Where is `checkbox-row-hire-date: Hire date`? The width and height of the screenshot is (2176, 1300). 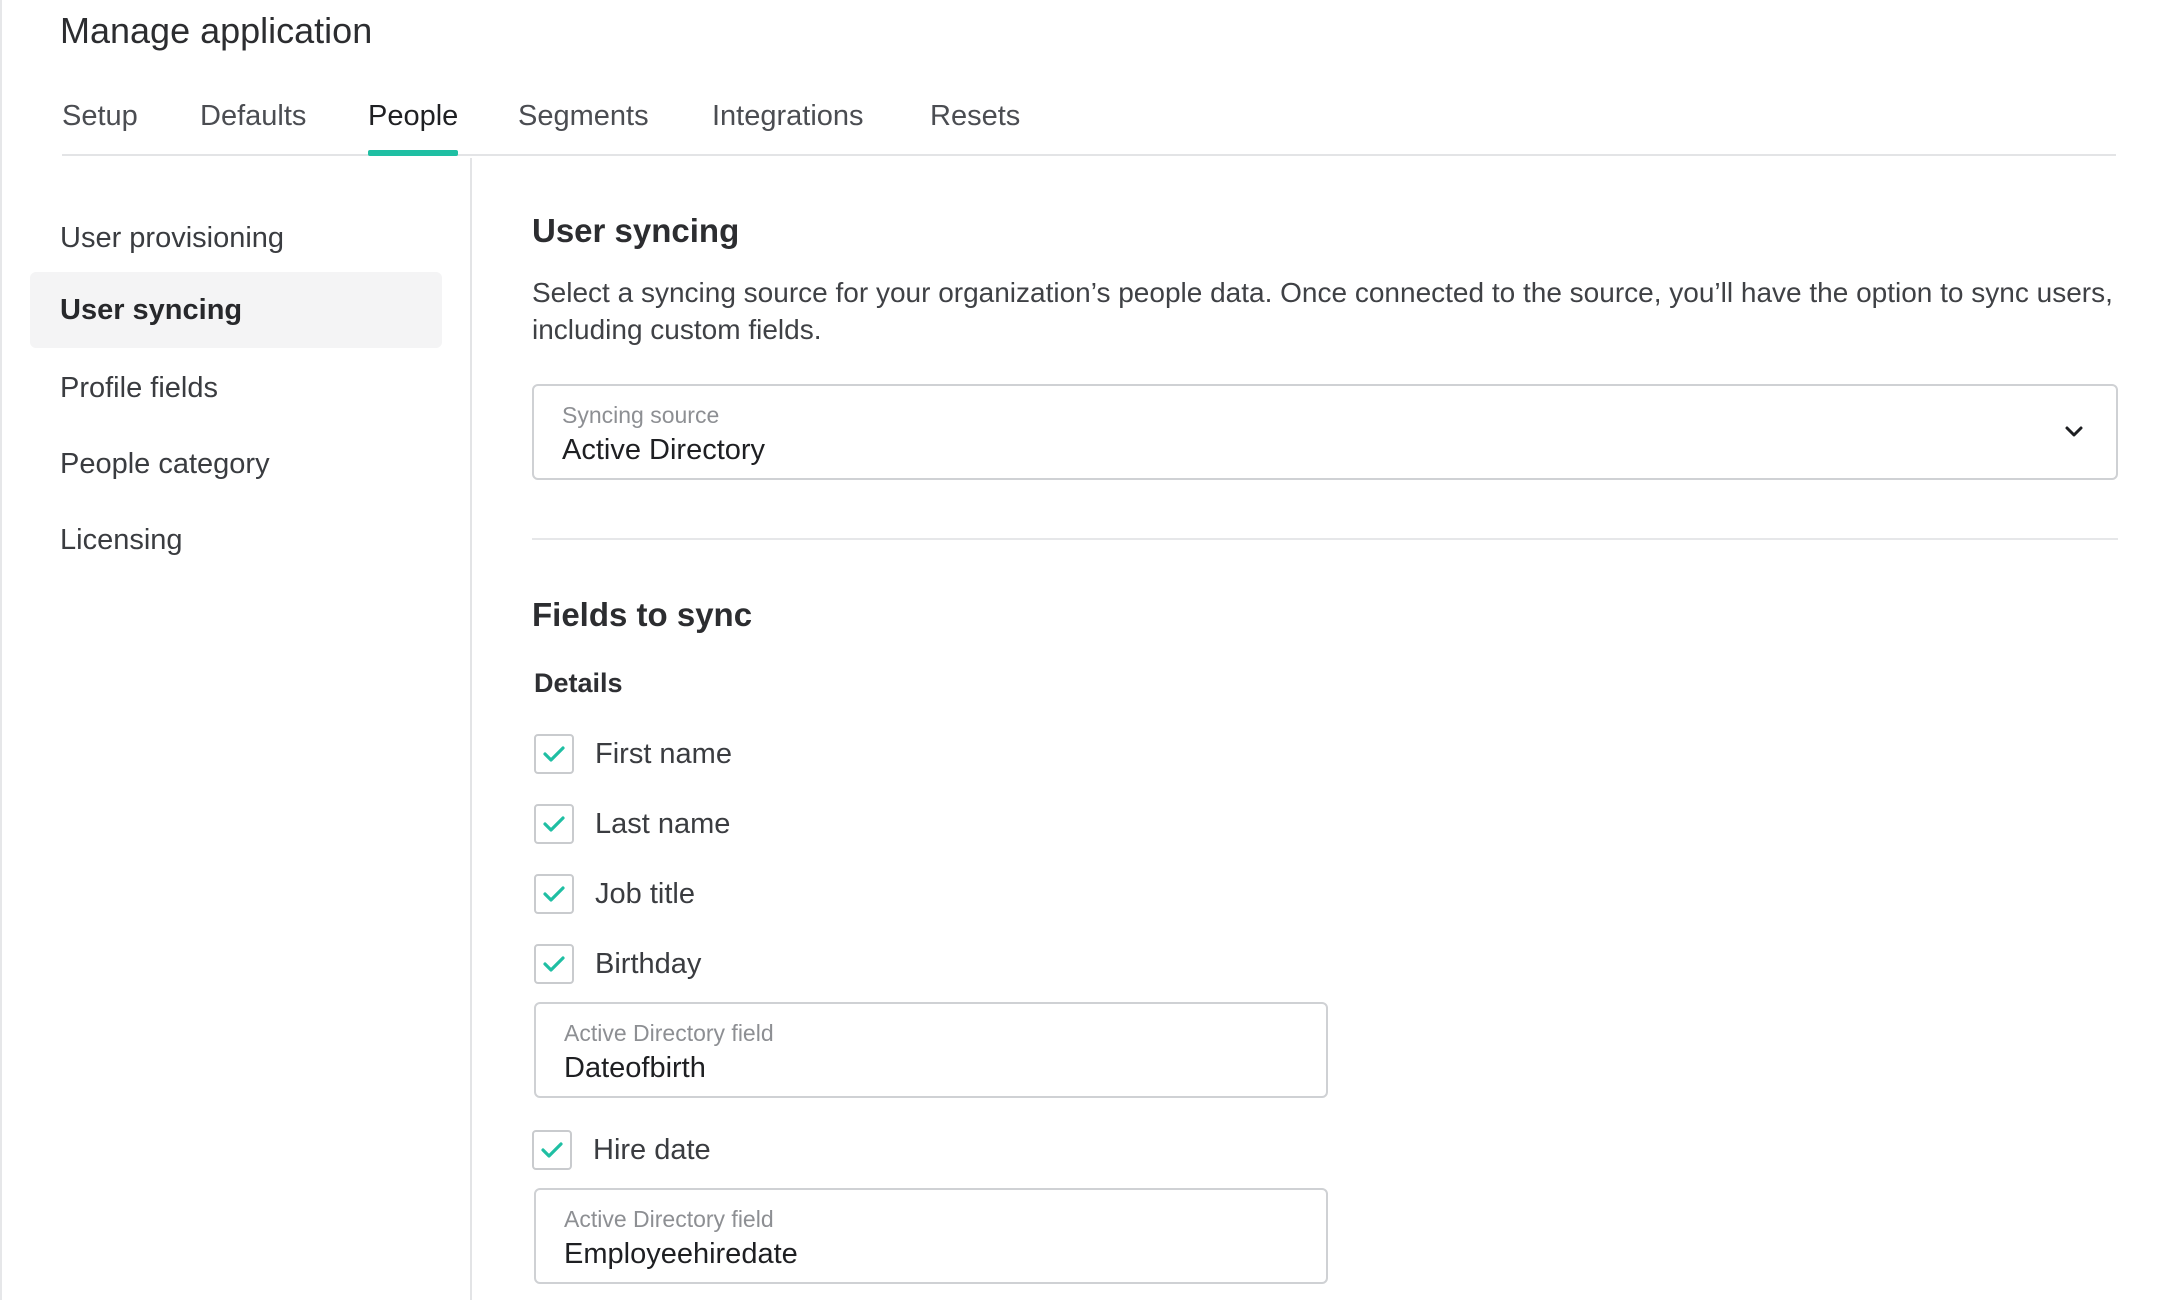 checkbox-row-hire-date: Hire date is located at coordinates (621, 1150).